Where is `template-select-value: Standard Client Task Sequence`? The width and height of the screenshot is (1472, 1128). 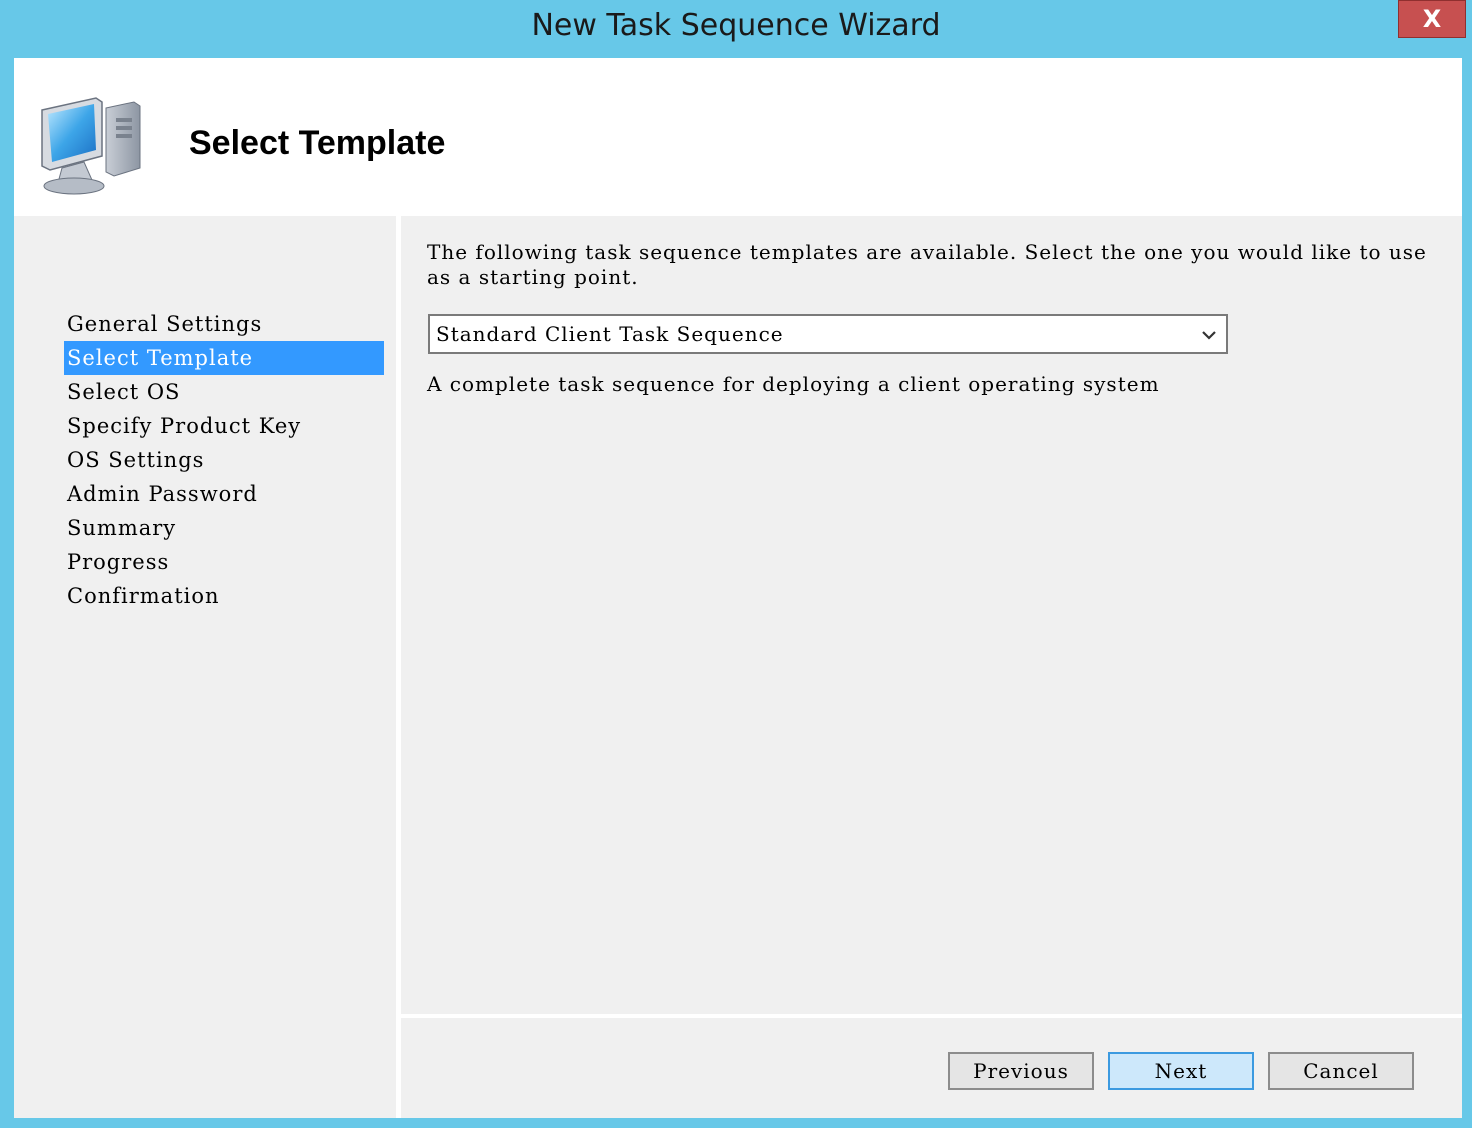
template-select-value: Standard Client Task Sequence is located at coordinates (610, 334).